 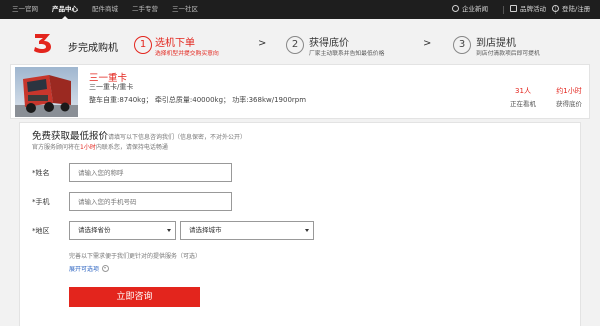 What do you see at coordinates (70, 136) in the screenshot?
I see `form-title-text: 免费获取最低报价` at bounding box center [70, 136].